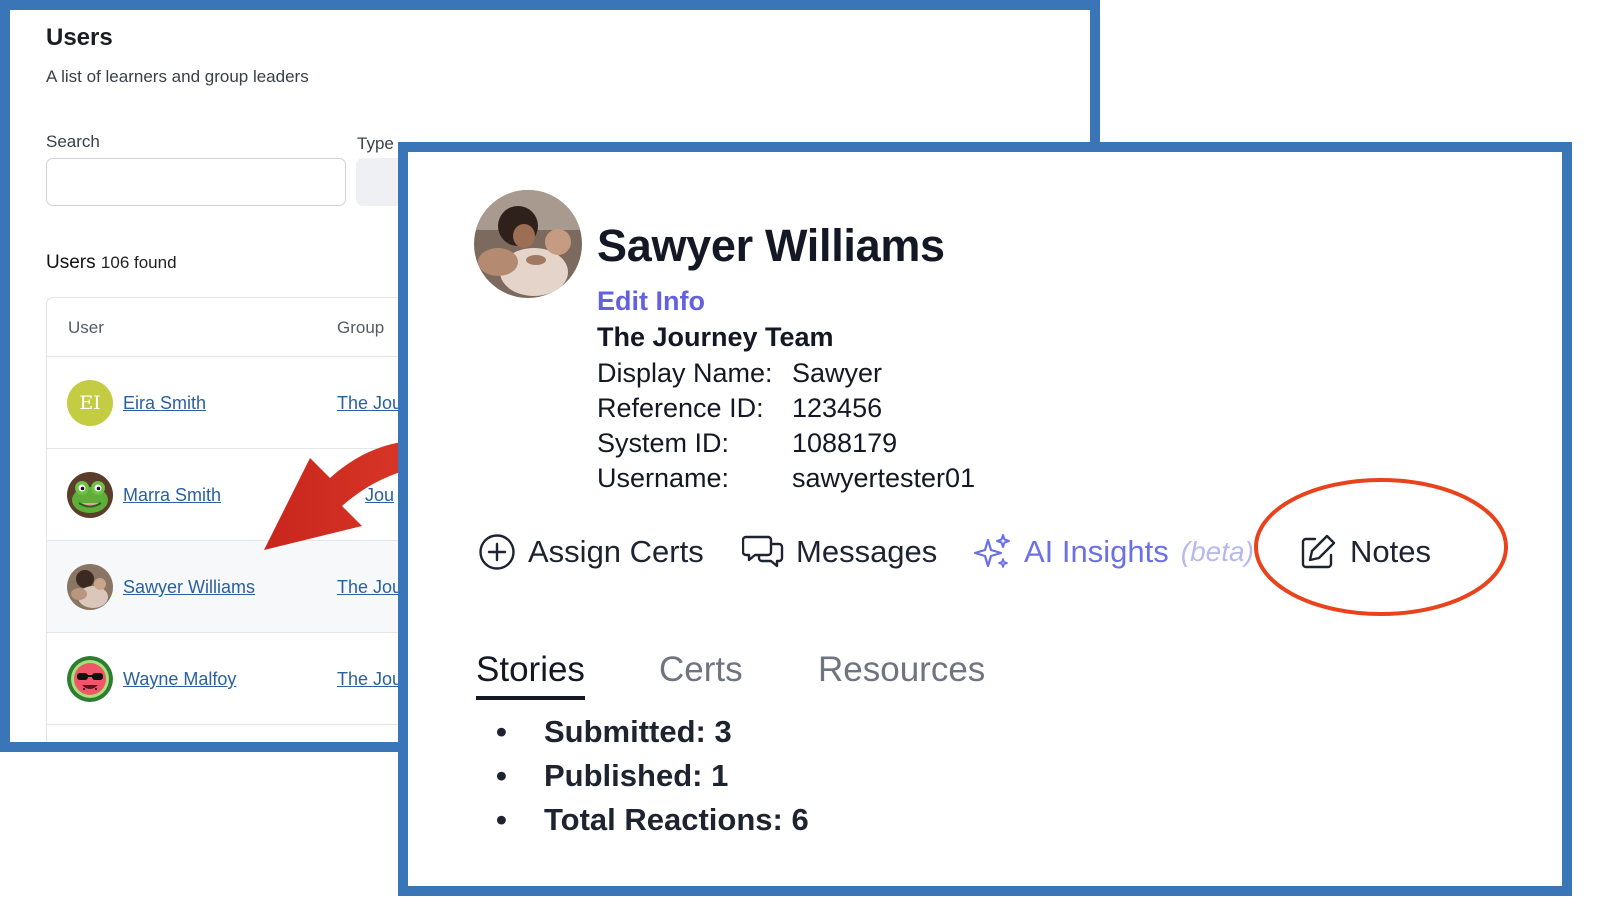  What do you see at coordinates (845, 443) in the screenshot?
I see `system-id-value: 1088179` at bounding box center [845, 443].